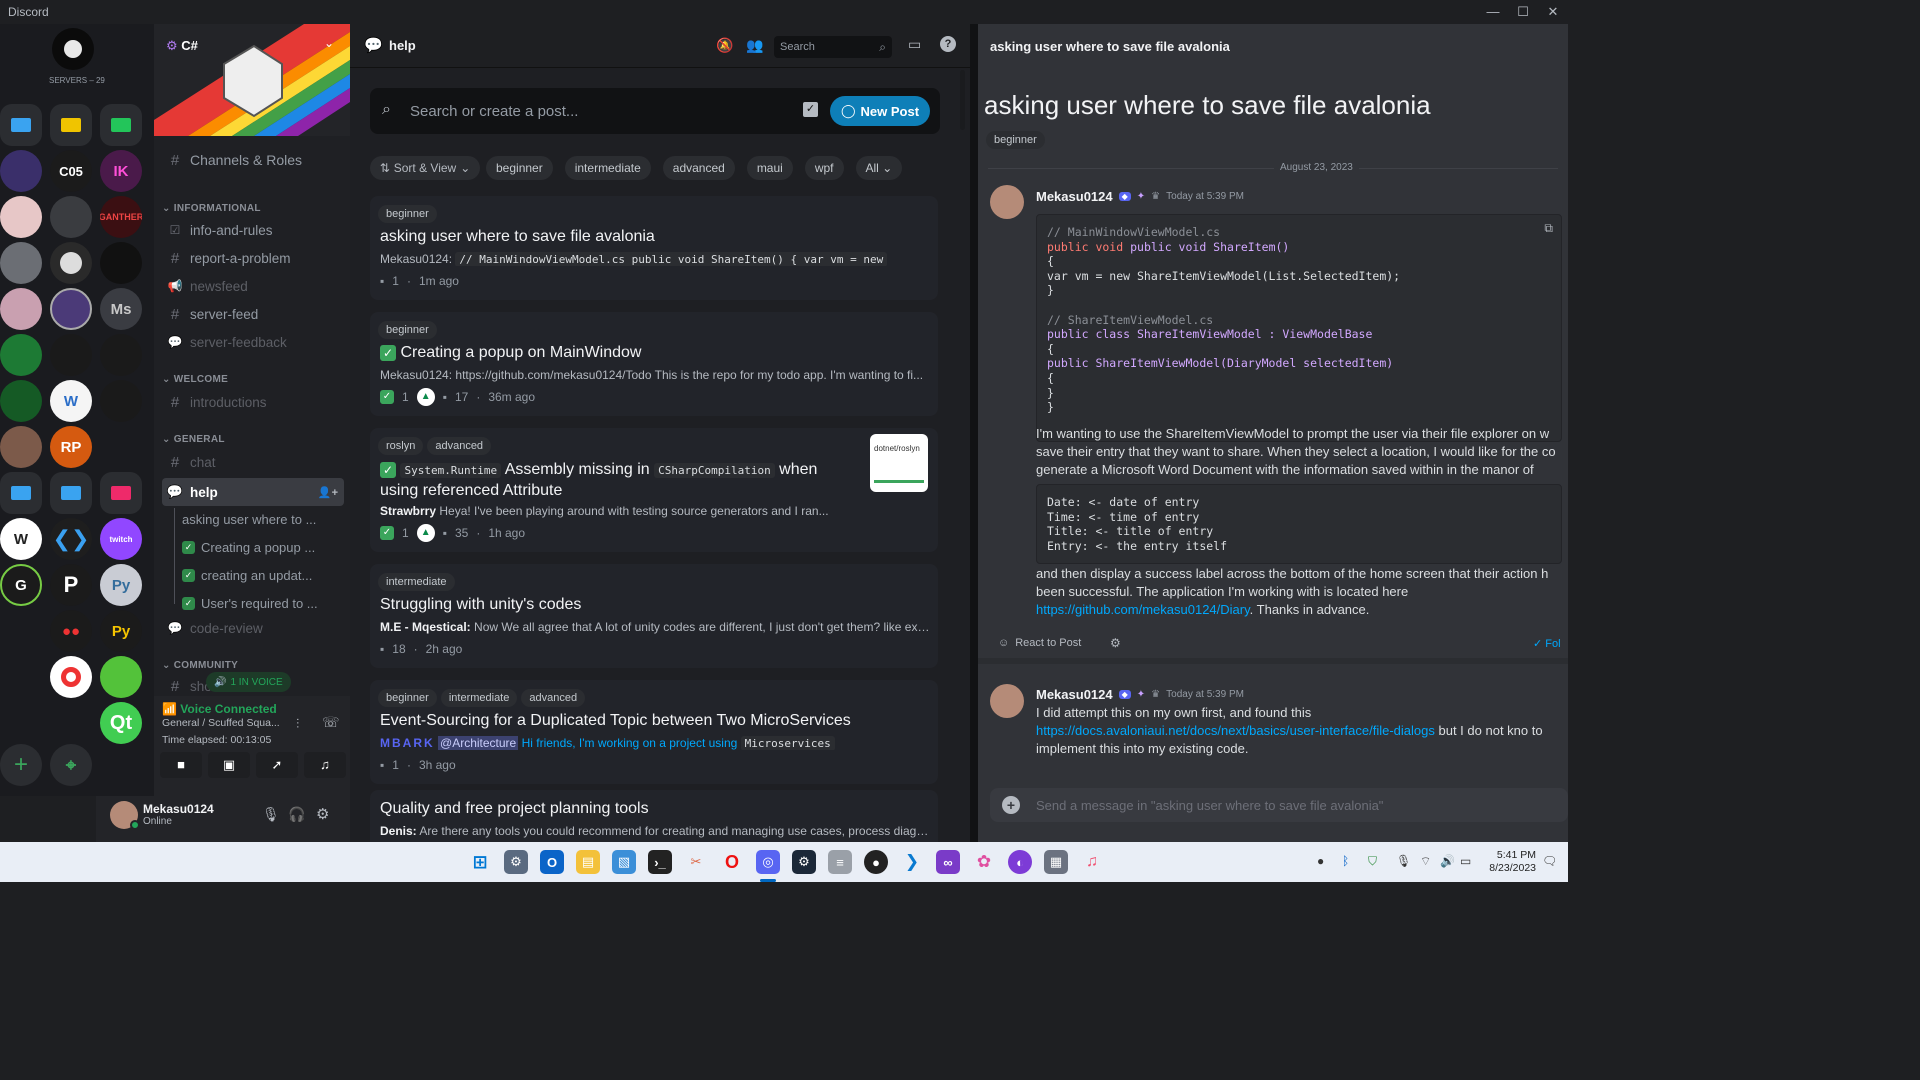 The width and height of the screenshot is (1920, 1080). What do you see at coordinates (1403, 861) in the screenshot?
I see `microphone-tray-icon: 🎙` at bounding box center [1403, 861].